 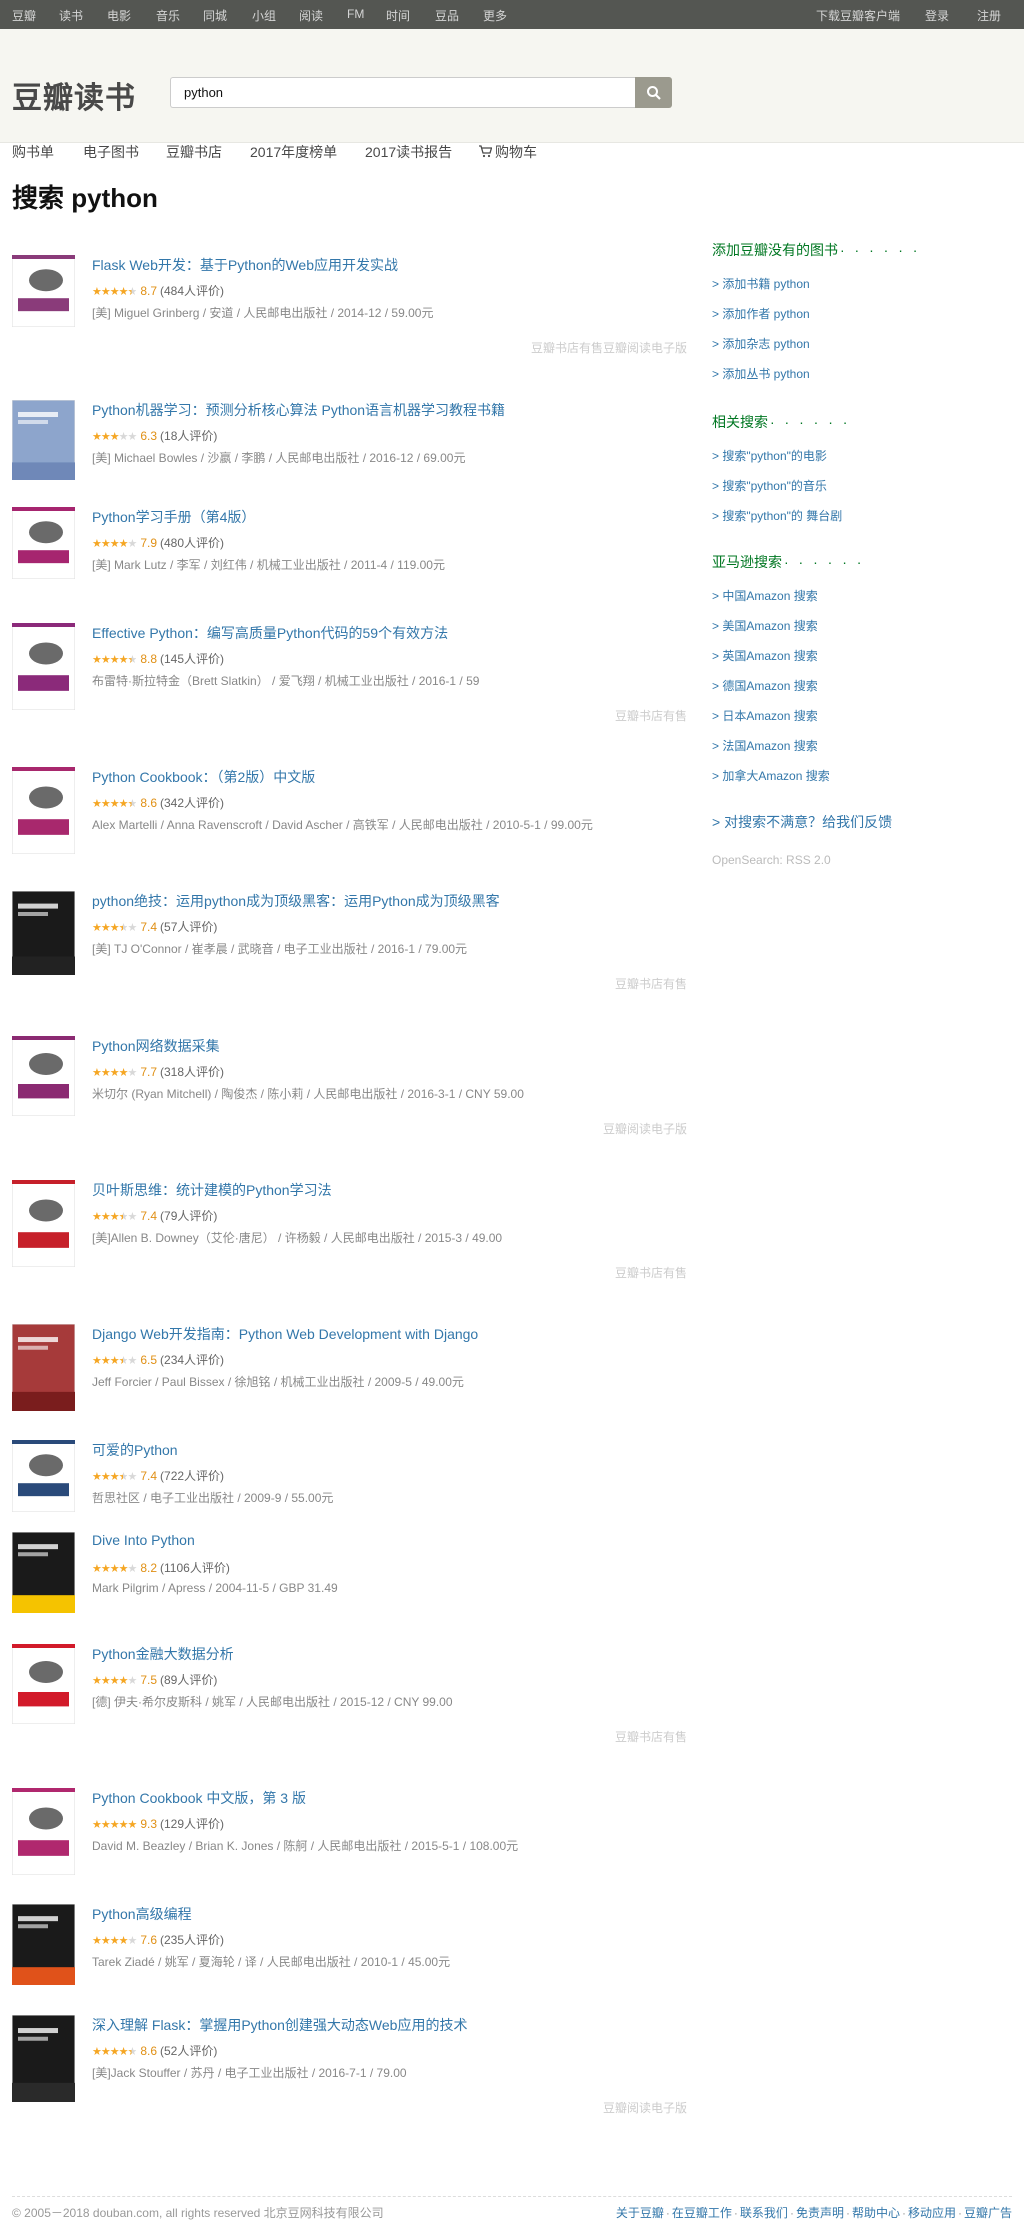 I want to click on sidebar-link: > 法国Amazon 搜索, so click(x=765, y=745).